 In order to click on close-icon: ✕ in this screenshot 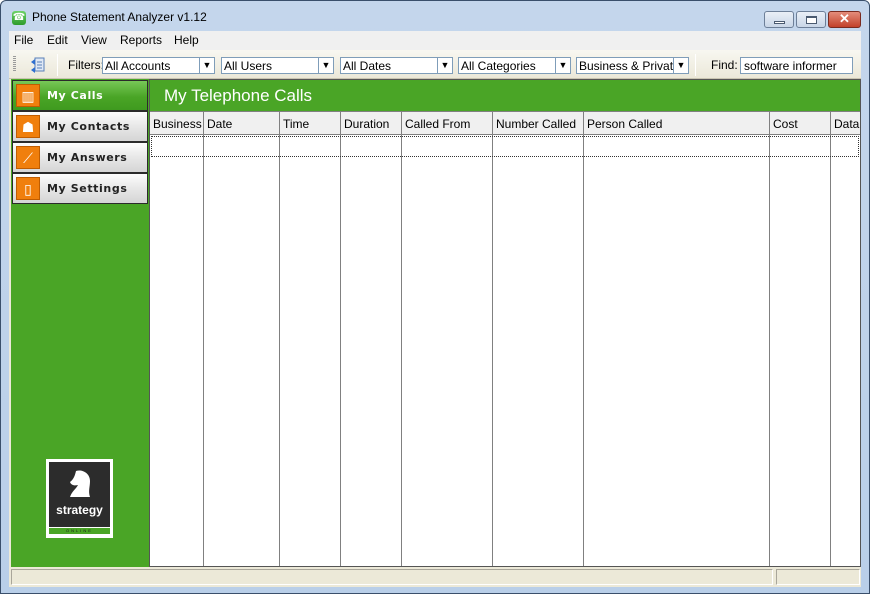, I will do `click(844, 18)`.